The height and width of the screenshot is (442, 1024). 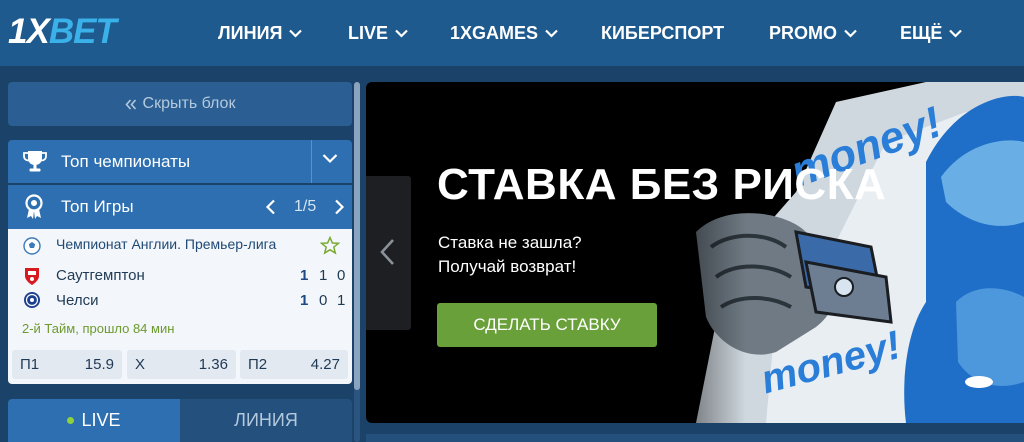 What do you see at coordinates (311, 161) in the screenshot?
I see `divider` at bounding box center [311, 161].